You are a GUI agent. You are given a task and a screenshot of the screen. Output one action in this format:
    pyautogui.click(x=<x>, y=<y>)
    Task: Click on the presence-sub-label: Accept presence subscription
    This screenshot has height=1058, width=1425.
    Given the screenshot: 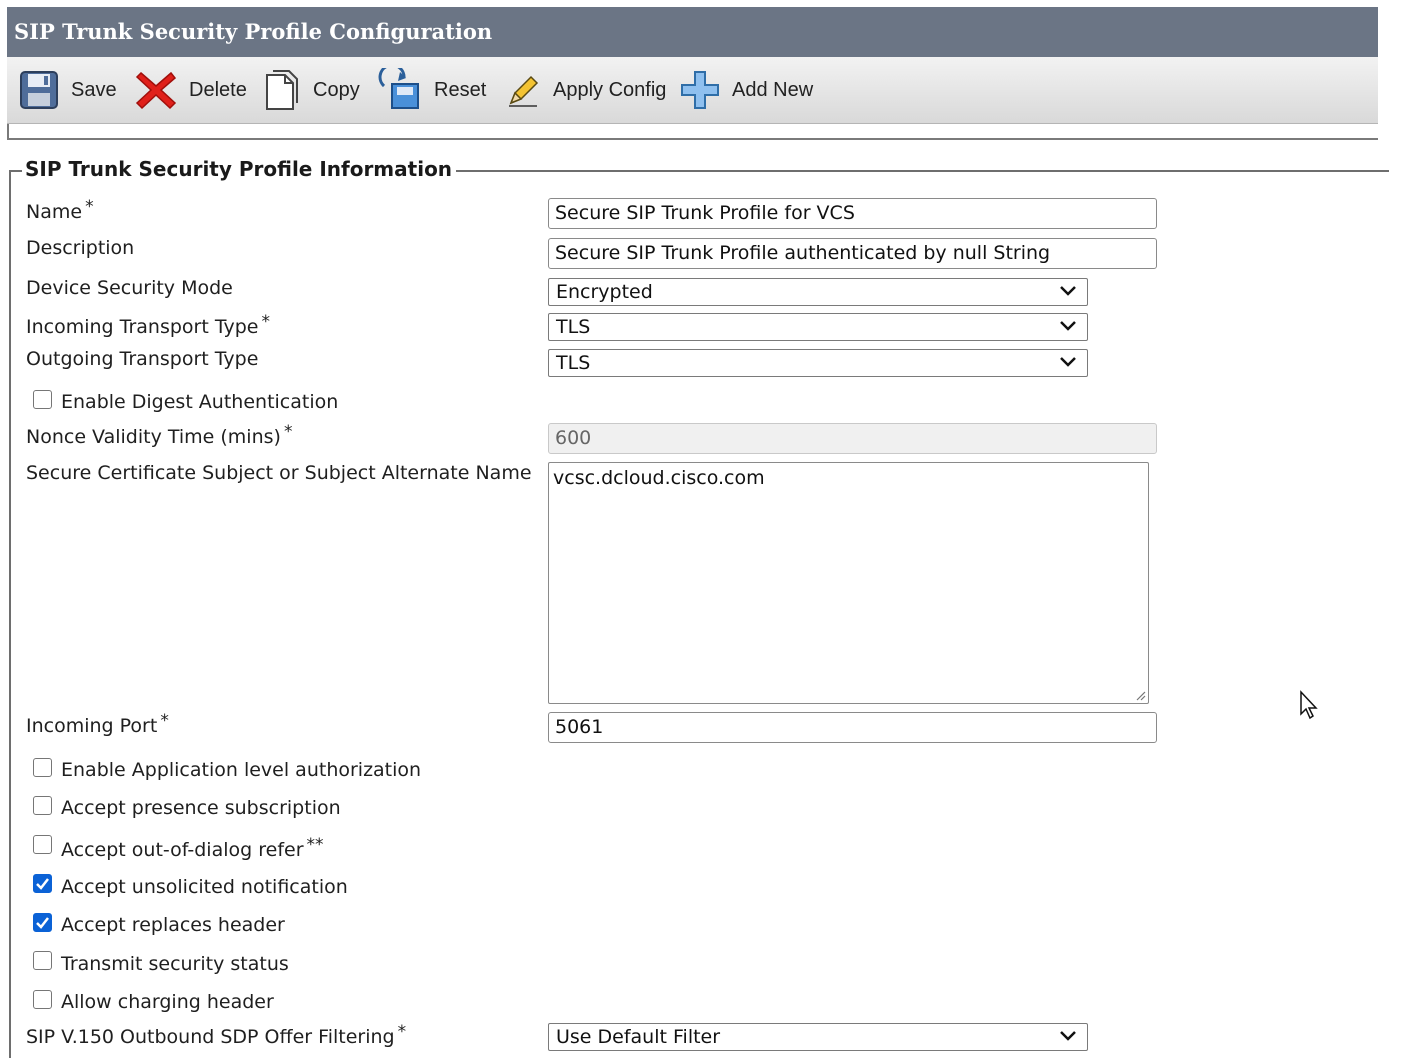 What is the action you would take?
    pyautogui.click(x=201, y=808)
    